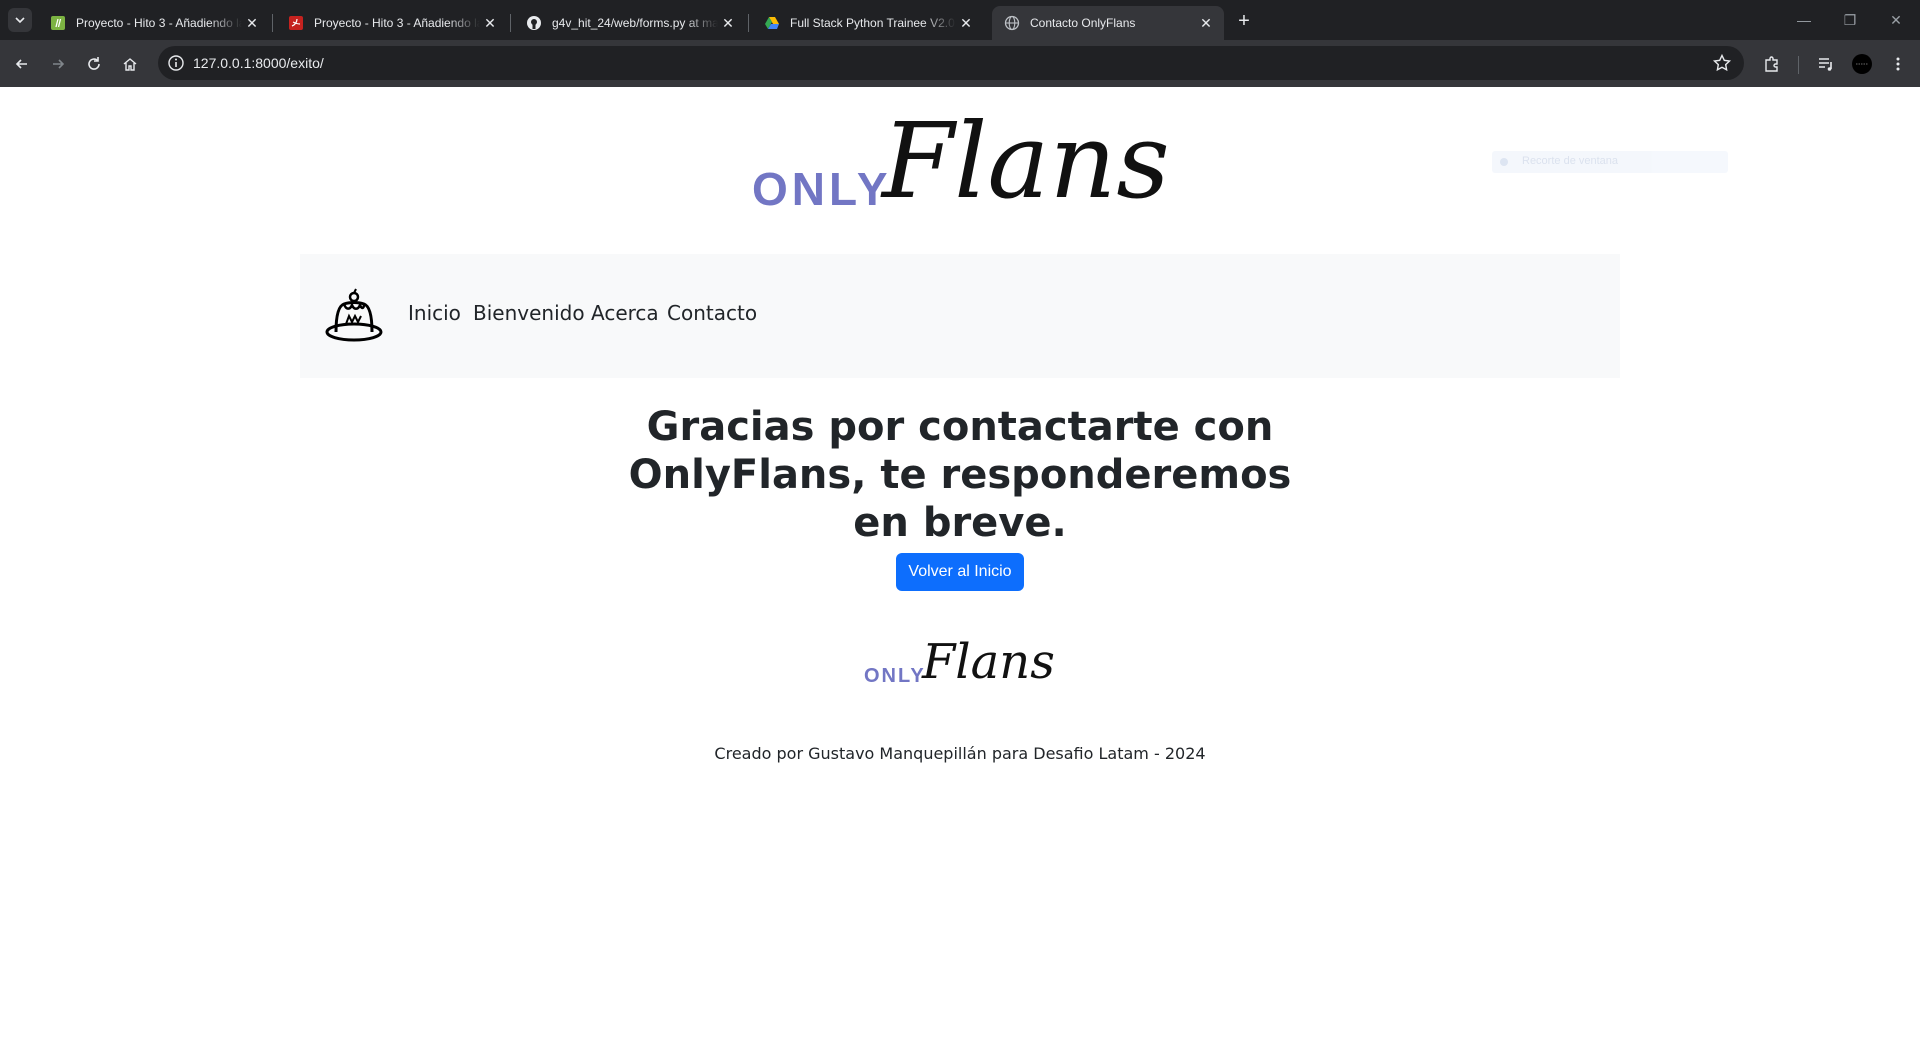  I want to click on more-vert-icon, so click(1898, 64).